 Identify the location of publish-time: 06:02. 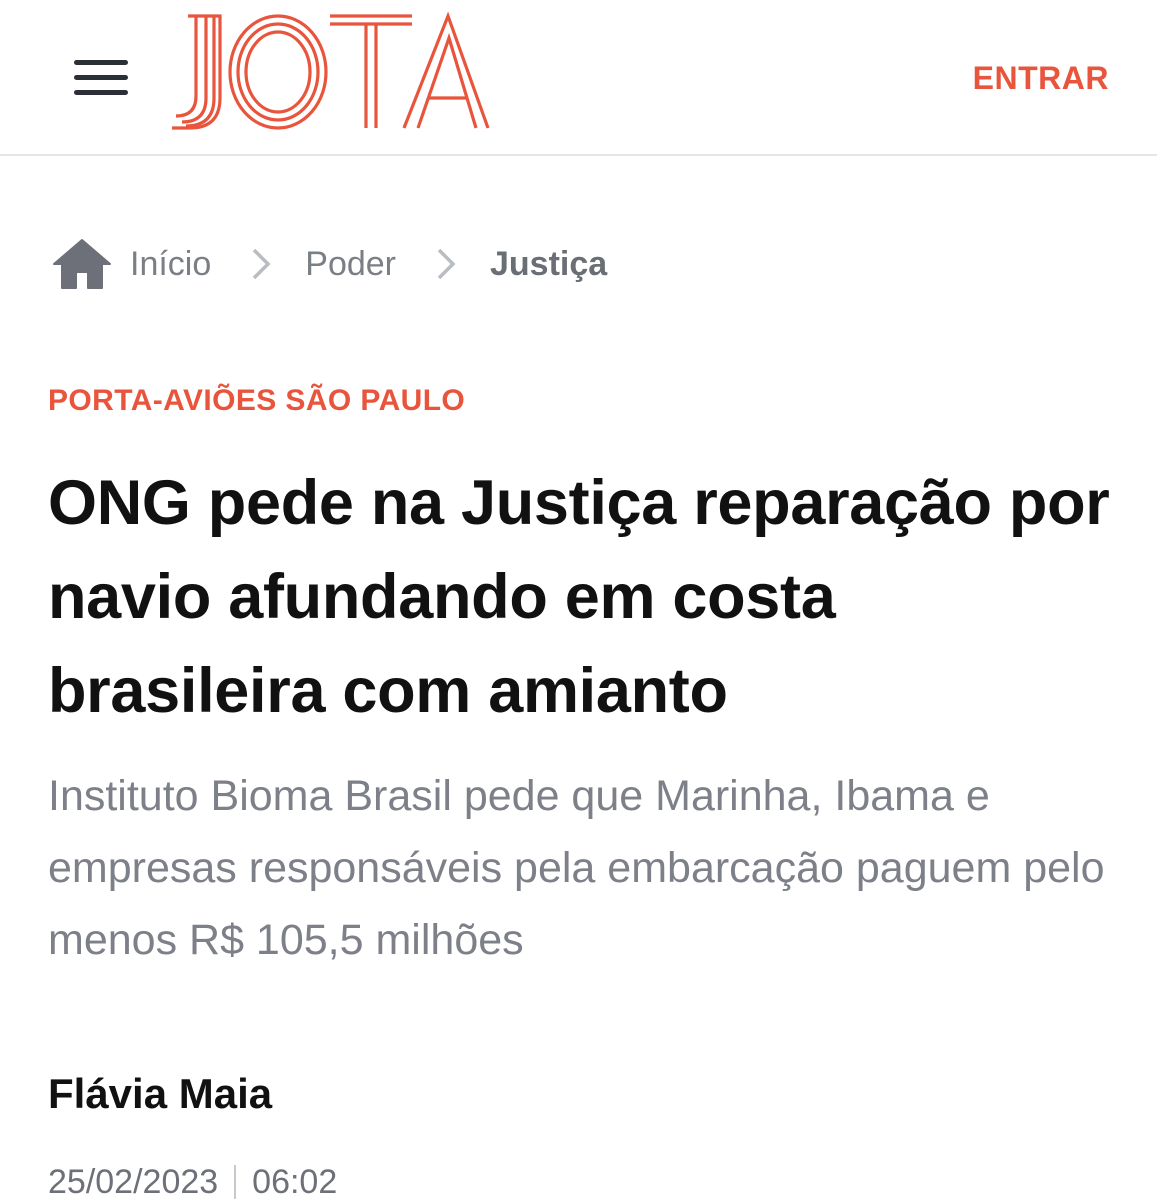
(295, 1181).